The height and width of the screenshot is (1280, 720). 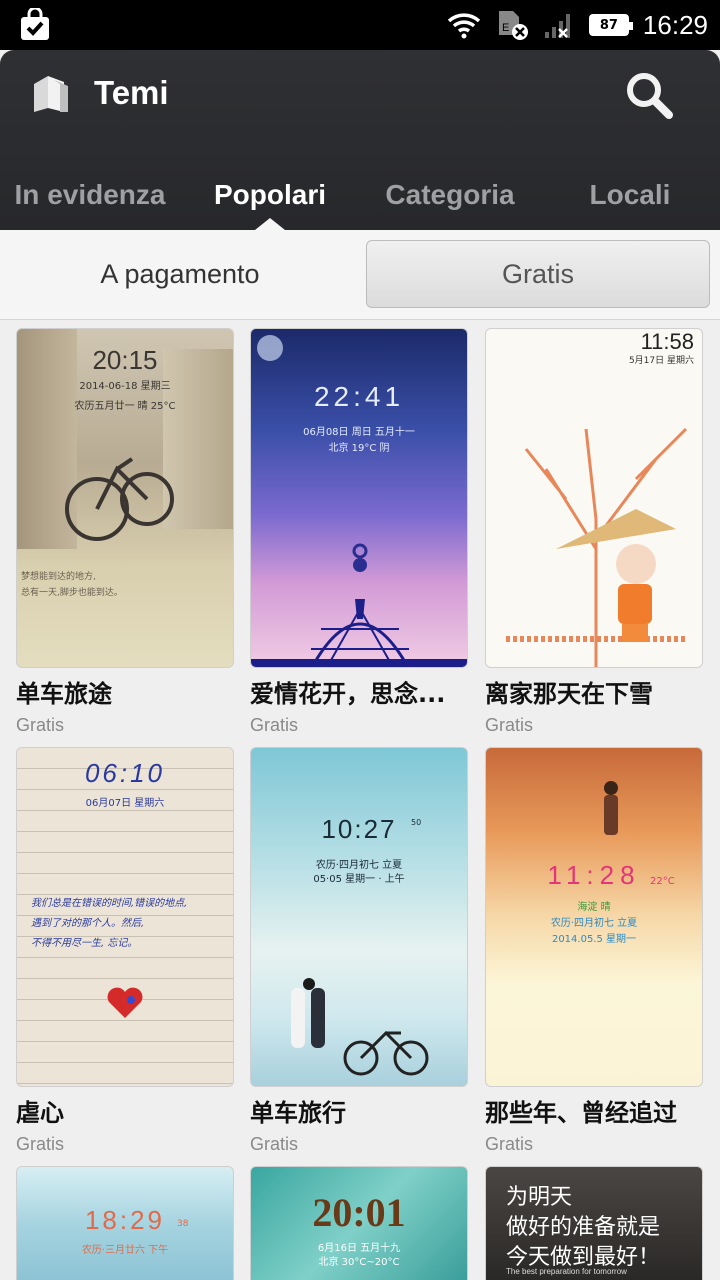 What do you see at coordinates (125, 386) in the screenshot?
I see `theme-date: 2014-06-18 星期三` at bounding box center [125, 386].